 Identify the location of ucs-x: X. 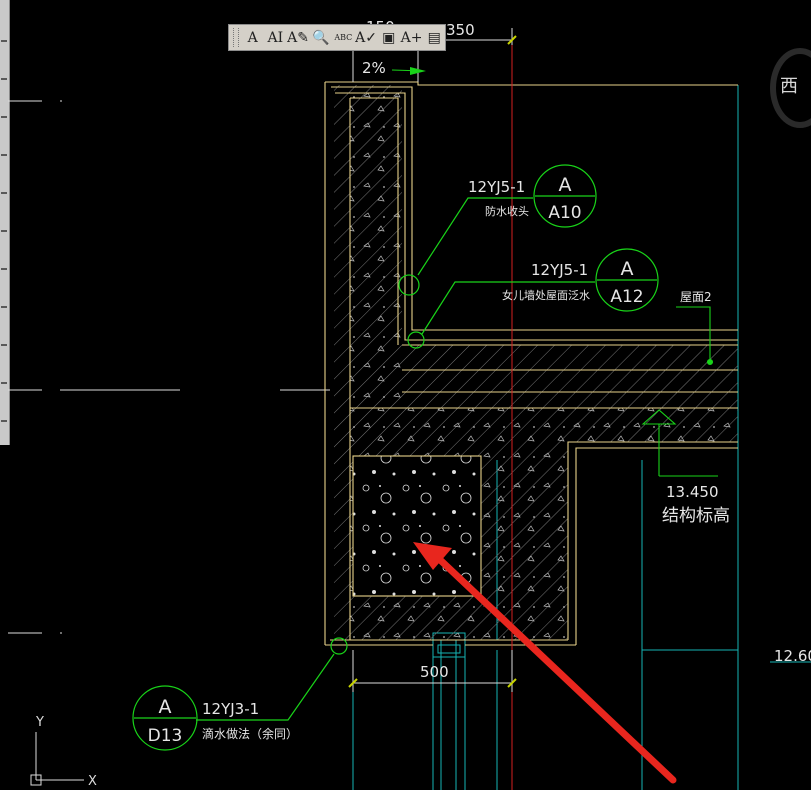
(92, 781).